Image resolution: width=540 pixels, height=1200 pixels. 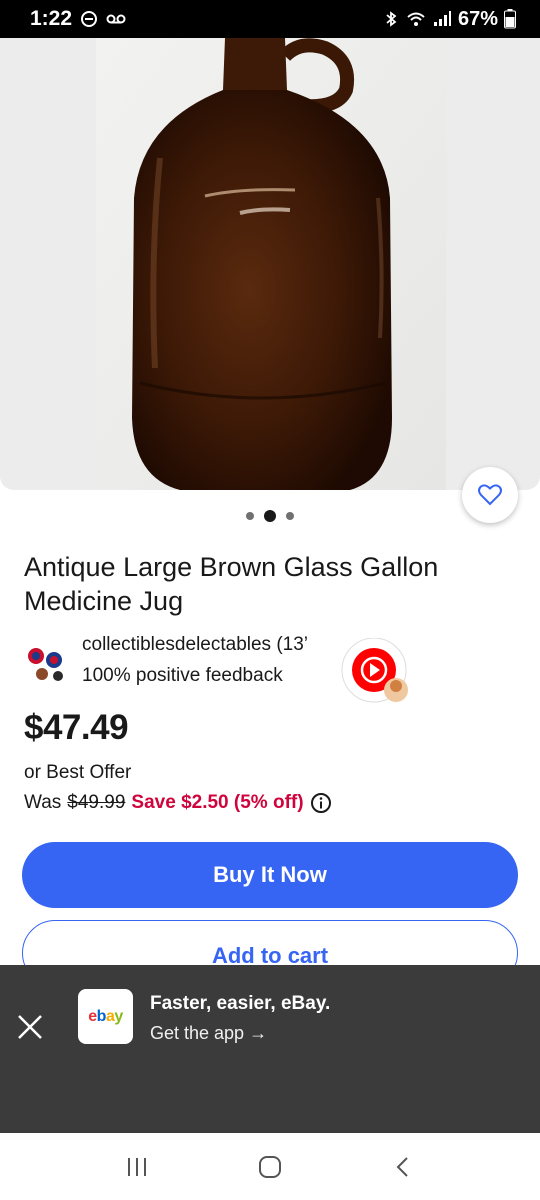 What do you see at coordinates (116, 19) in the screenshot?
I see `voicemail-icon` at bounding box center [116, 19].